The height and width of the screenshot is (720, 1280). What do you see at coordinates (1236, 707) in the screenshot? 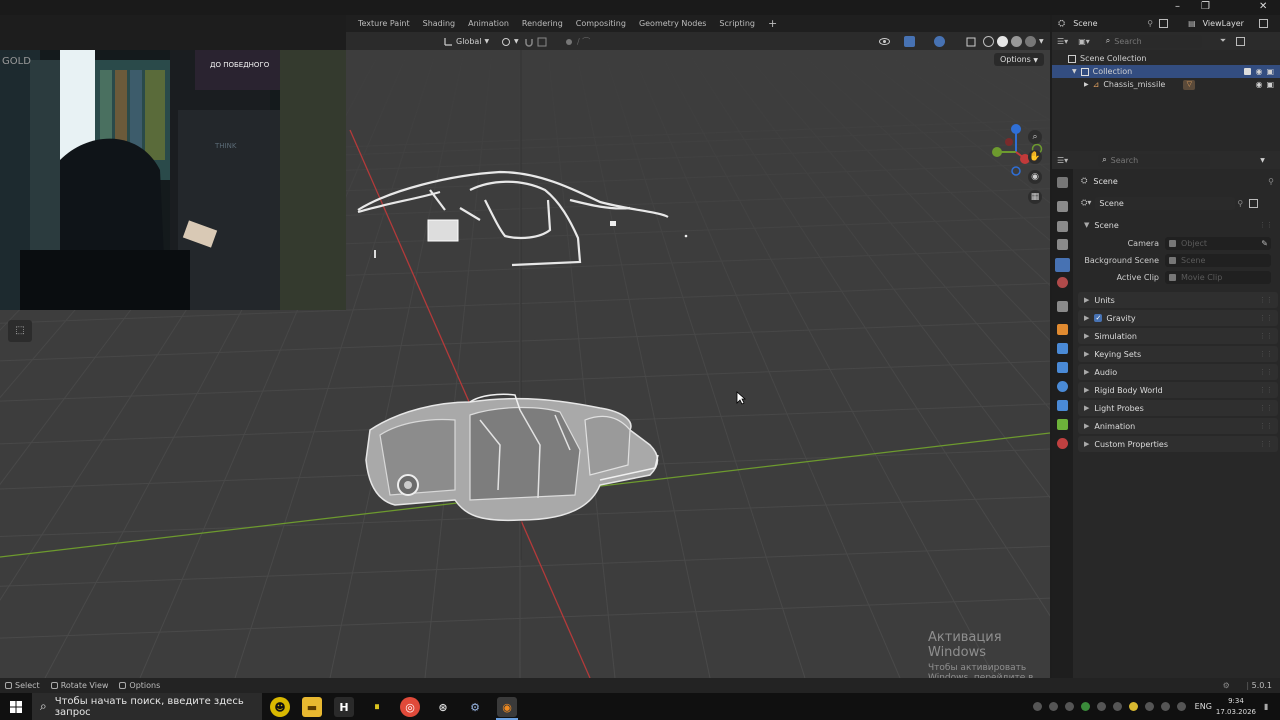
I see `taskbar-clock: 9:34 17.03.2026` at bounding box center [1236, 707].